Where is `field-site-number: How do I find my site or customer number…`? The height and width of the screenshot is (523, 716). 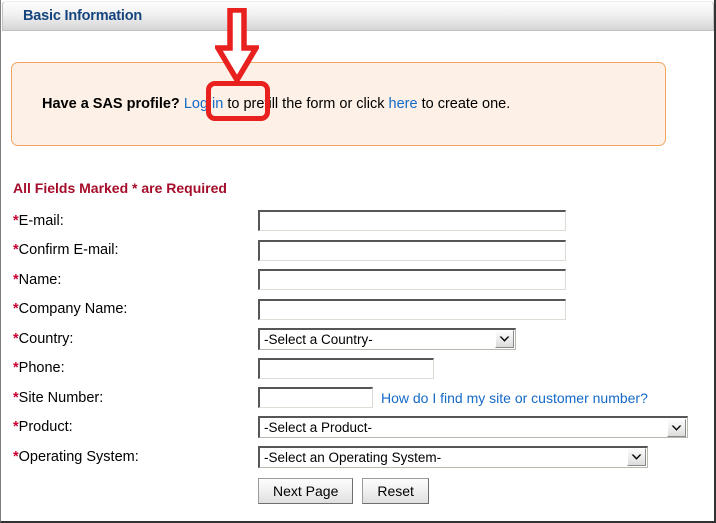
field-site-number: How do I find my site or customer number… is located at coordinates (480, 398).